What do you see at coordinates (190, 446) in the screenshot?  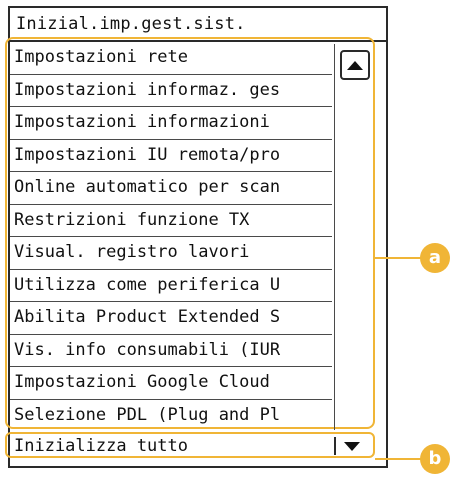 I see `initialize-select: Inizializza tutto` at bounding box center [190, 446].